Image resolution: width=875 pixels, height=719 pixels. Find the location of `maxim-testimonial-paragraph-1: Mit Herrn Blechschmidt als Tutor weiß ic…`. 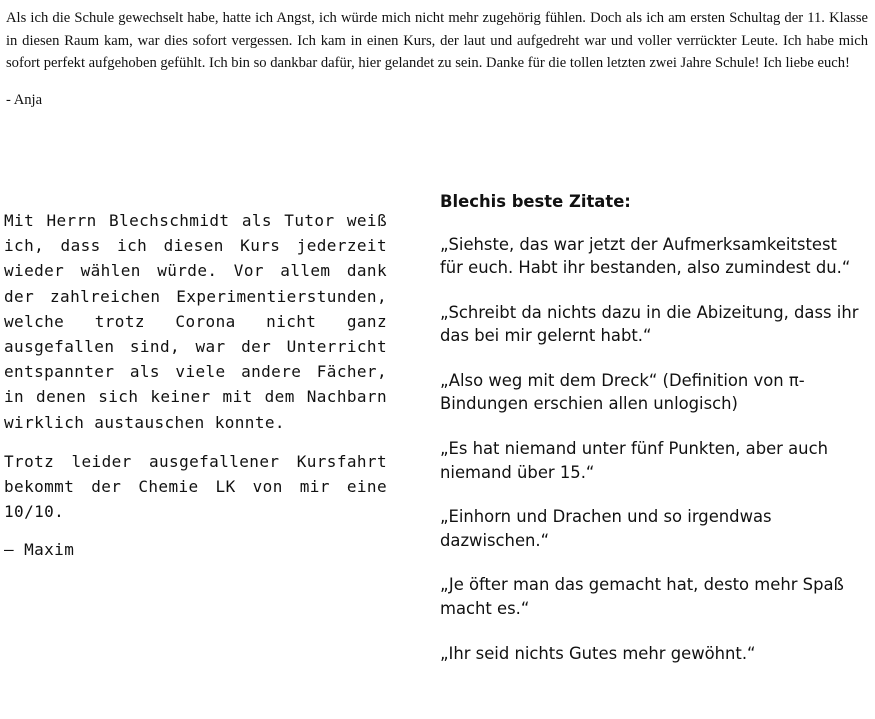

maxim-testimonial-paragraph-1: Mit Herrn Blechschmidt als Tutor weiß ic… is located at coordinates (195, 321).